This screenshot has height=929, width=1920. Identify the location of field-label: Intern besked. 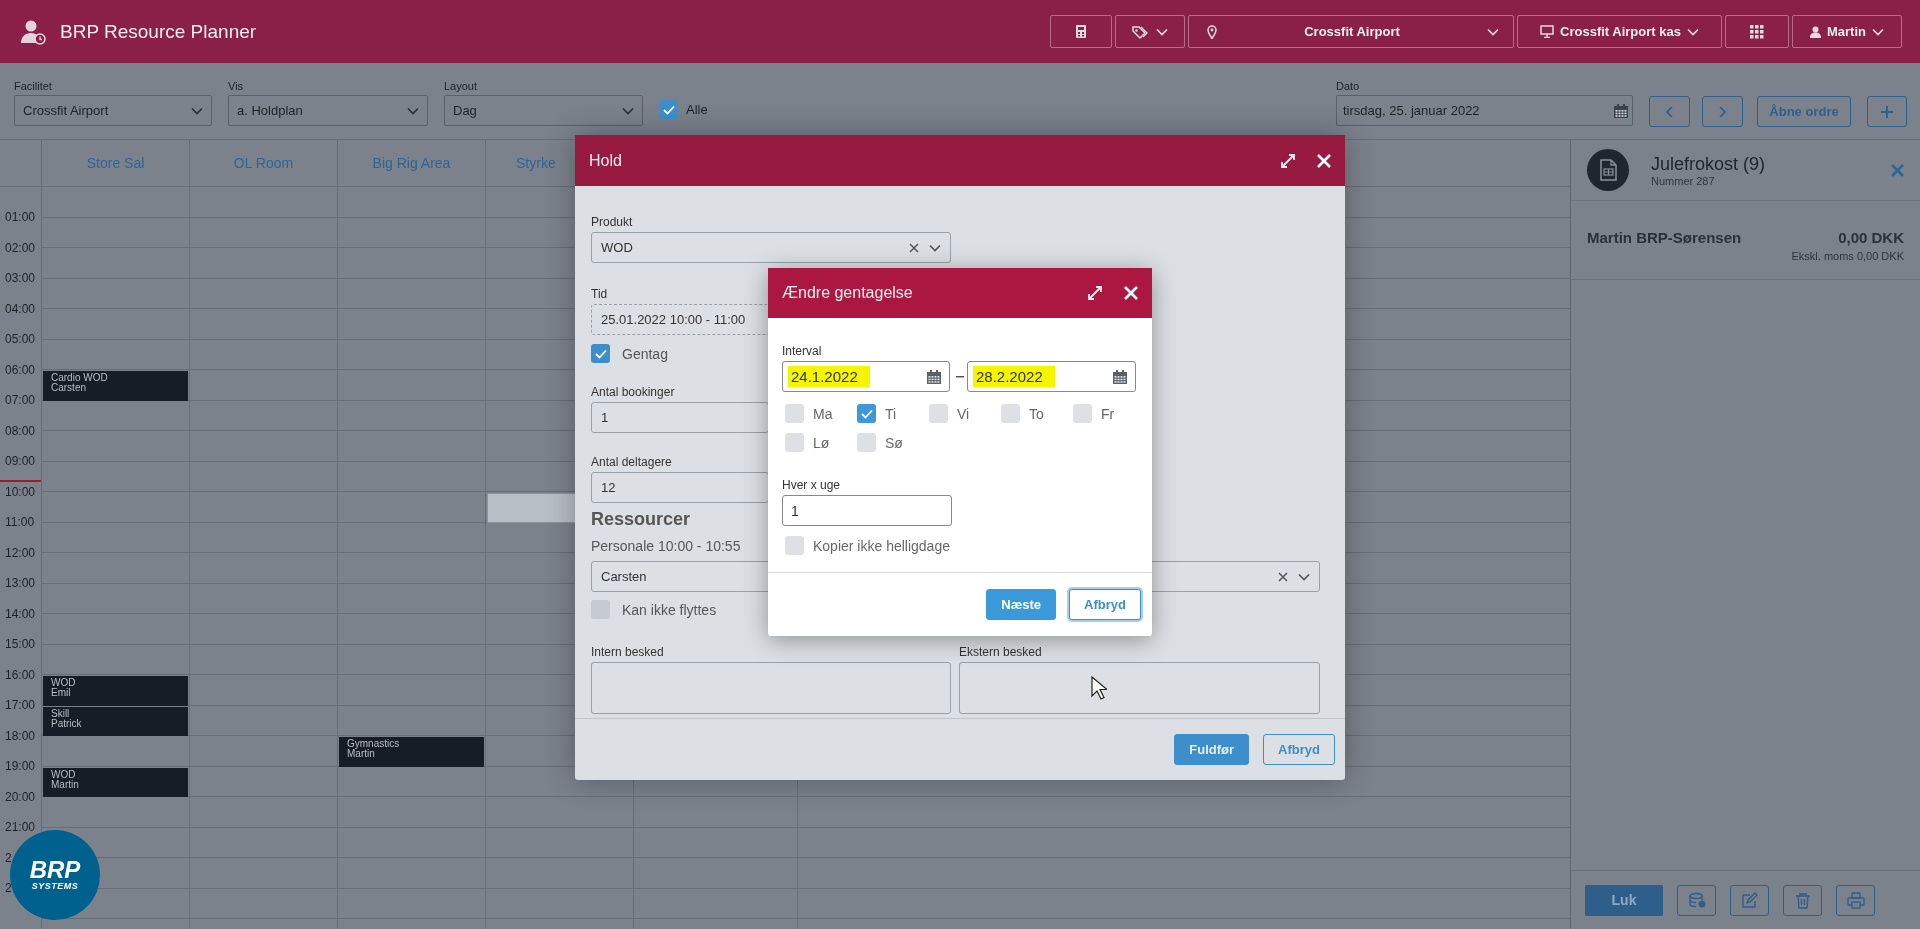
(627, 652).